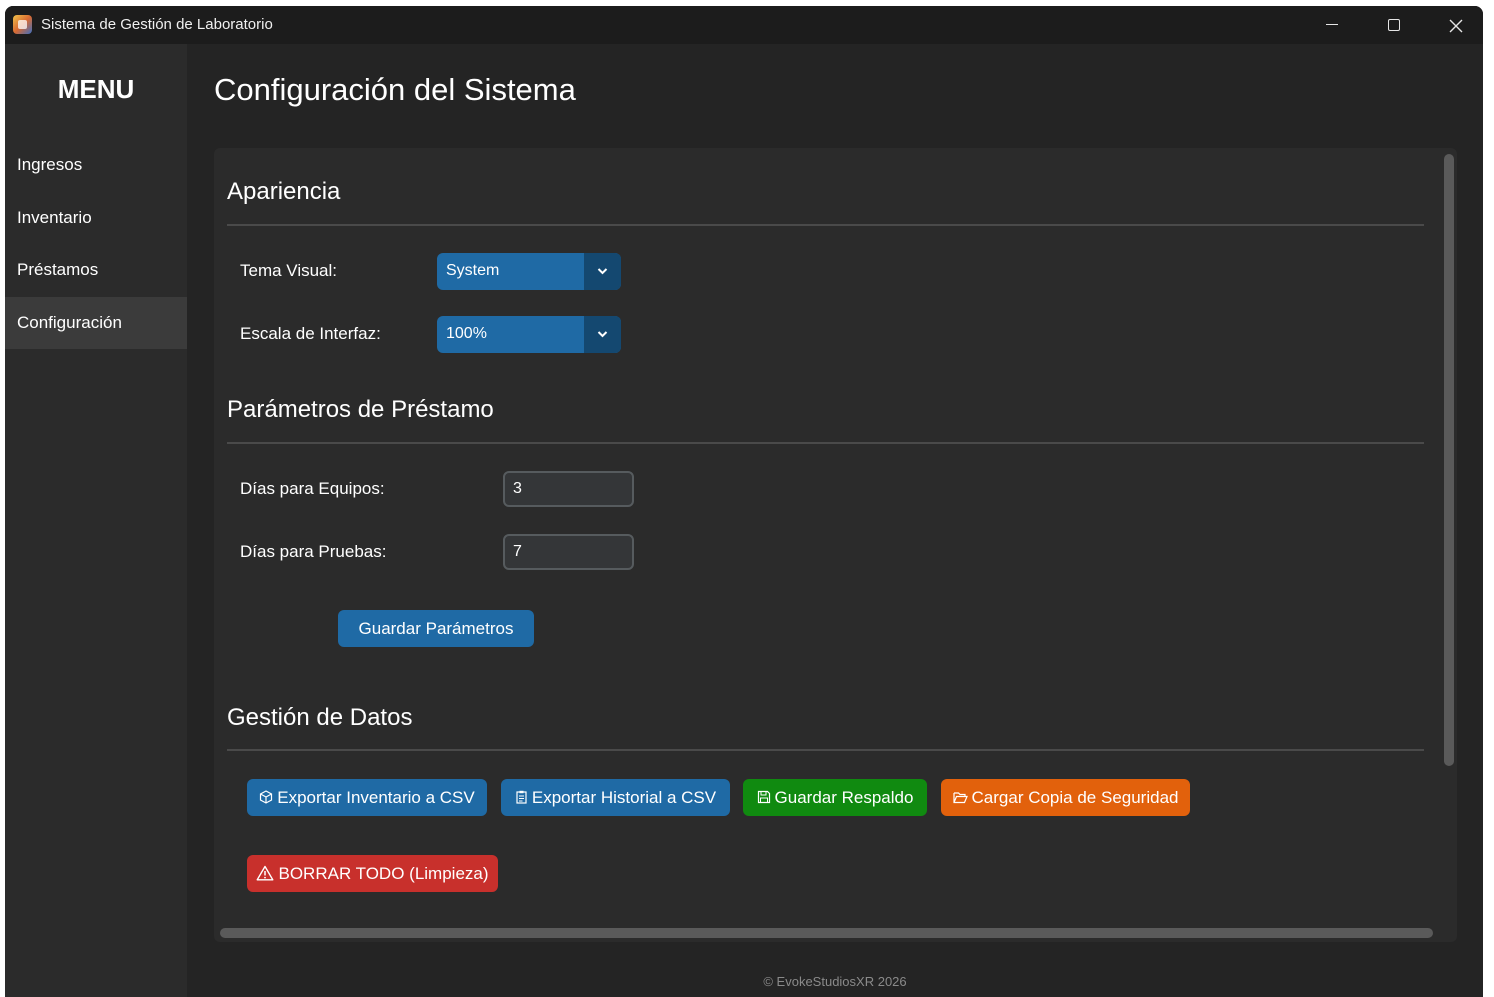 The width and height of the screenshot is (1494, 997). What do you see at coordinates (320, 717) in the screenshot?
I see `section-title-data-management: Gestión de Datos` at bounding box center [320, 717].